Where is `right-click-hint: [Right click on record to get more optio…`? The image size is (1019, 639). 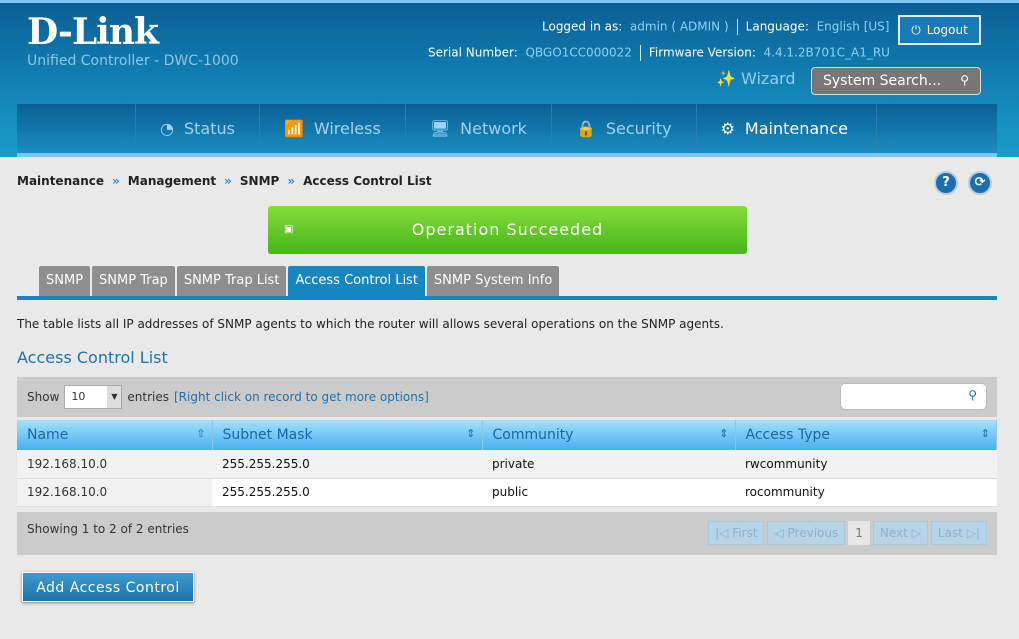
right-click-hint: [Right click on record to get more optio… is located at coordinates (301, 397).